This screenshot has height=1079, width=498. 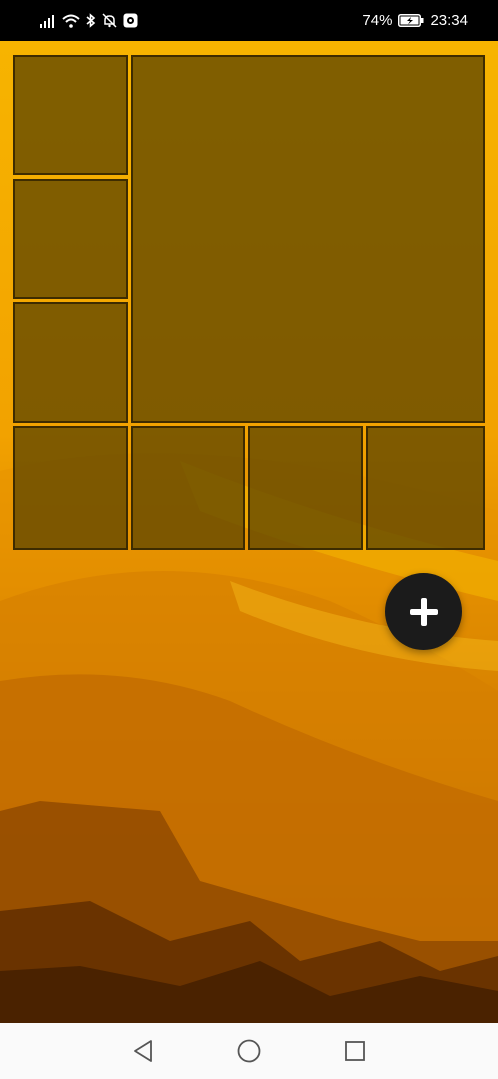 I want to click on status-left, so click(x=89, y=20).